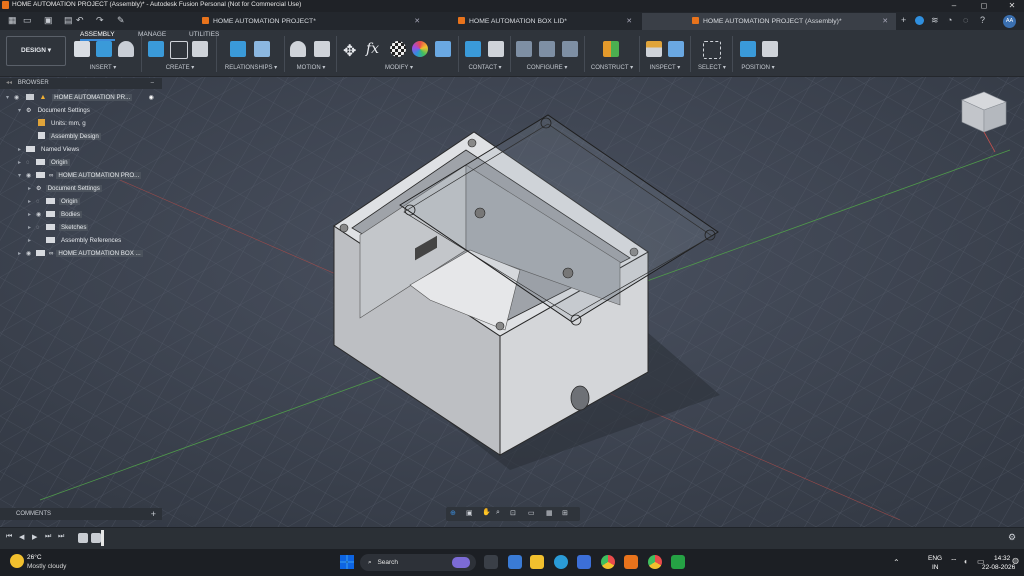 The image size is (1024, 576). I want to click on timeline-marker, so click(102, 538).